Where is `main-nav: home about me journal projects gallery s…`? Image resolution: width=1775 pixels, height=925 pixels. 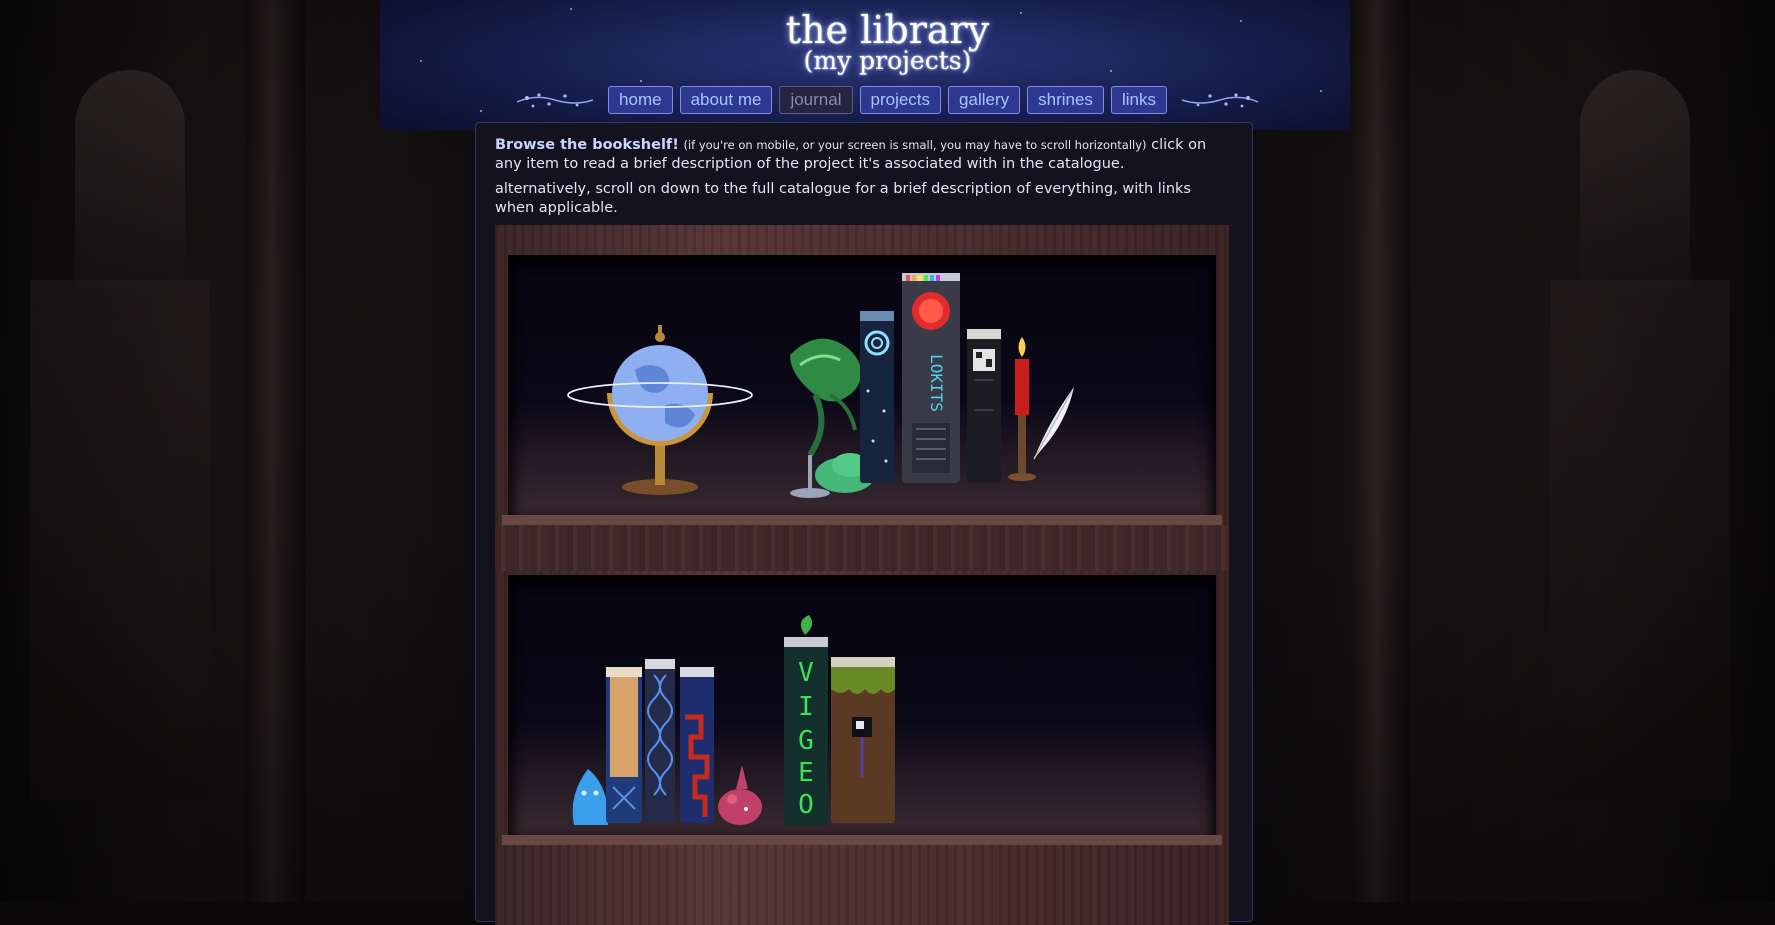 main-nav: home about me journal projects gallery s… is located at coordinates (887, 100).